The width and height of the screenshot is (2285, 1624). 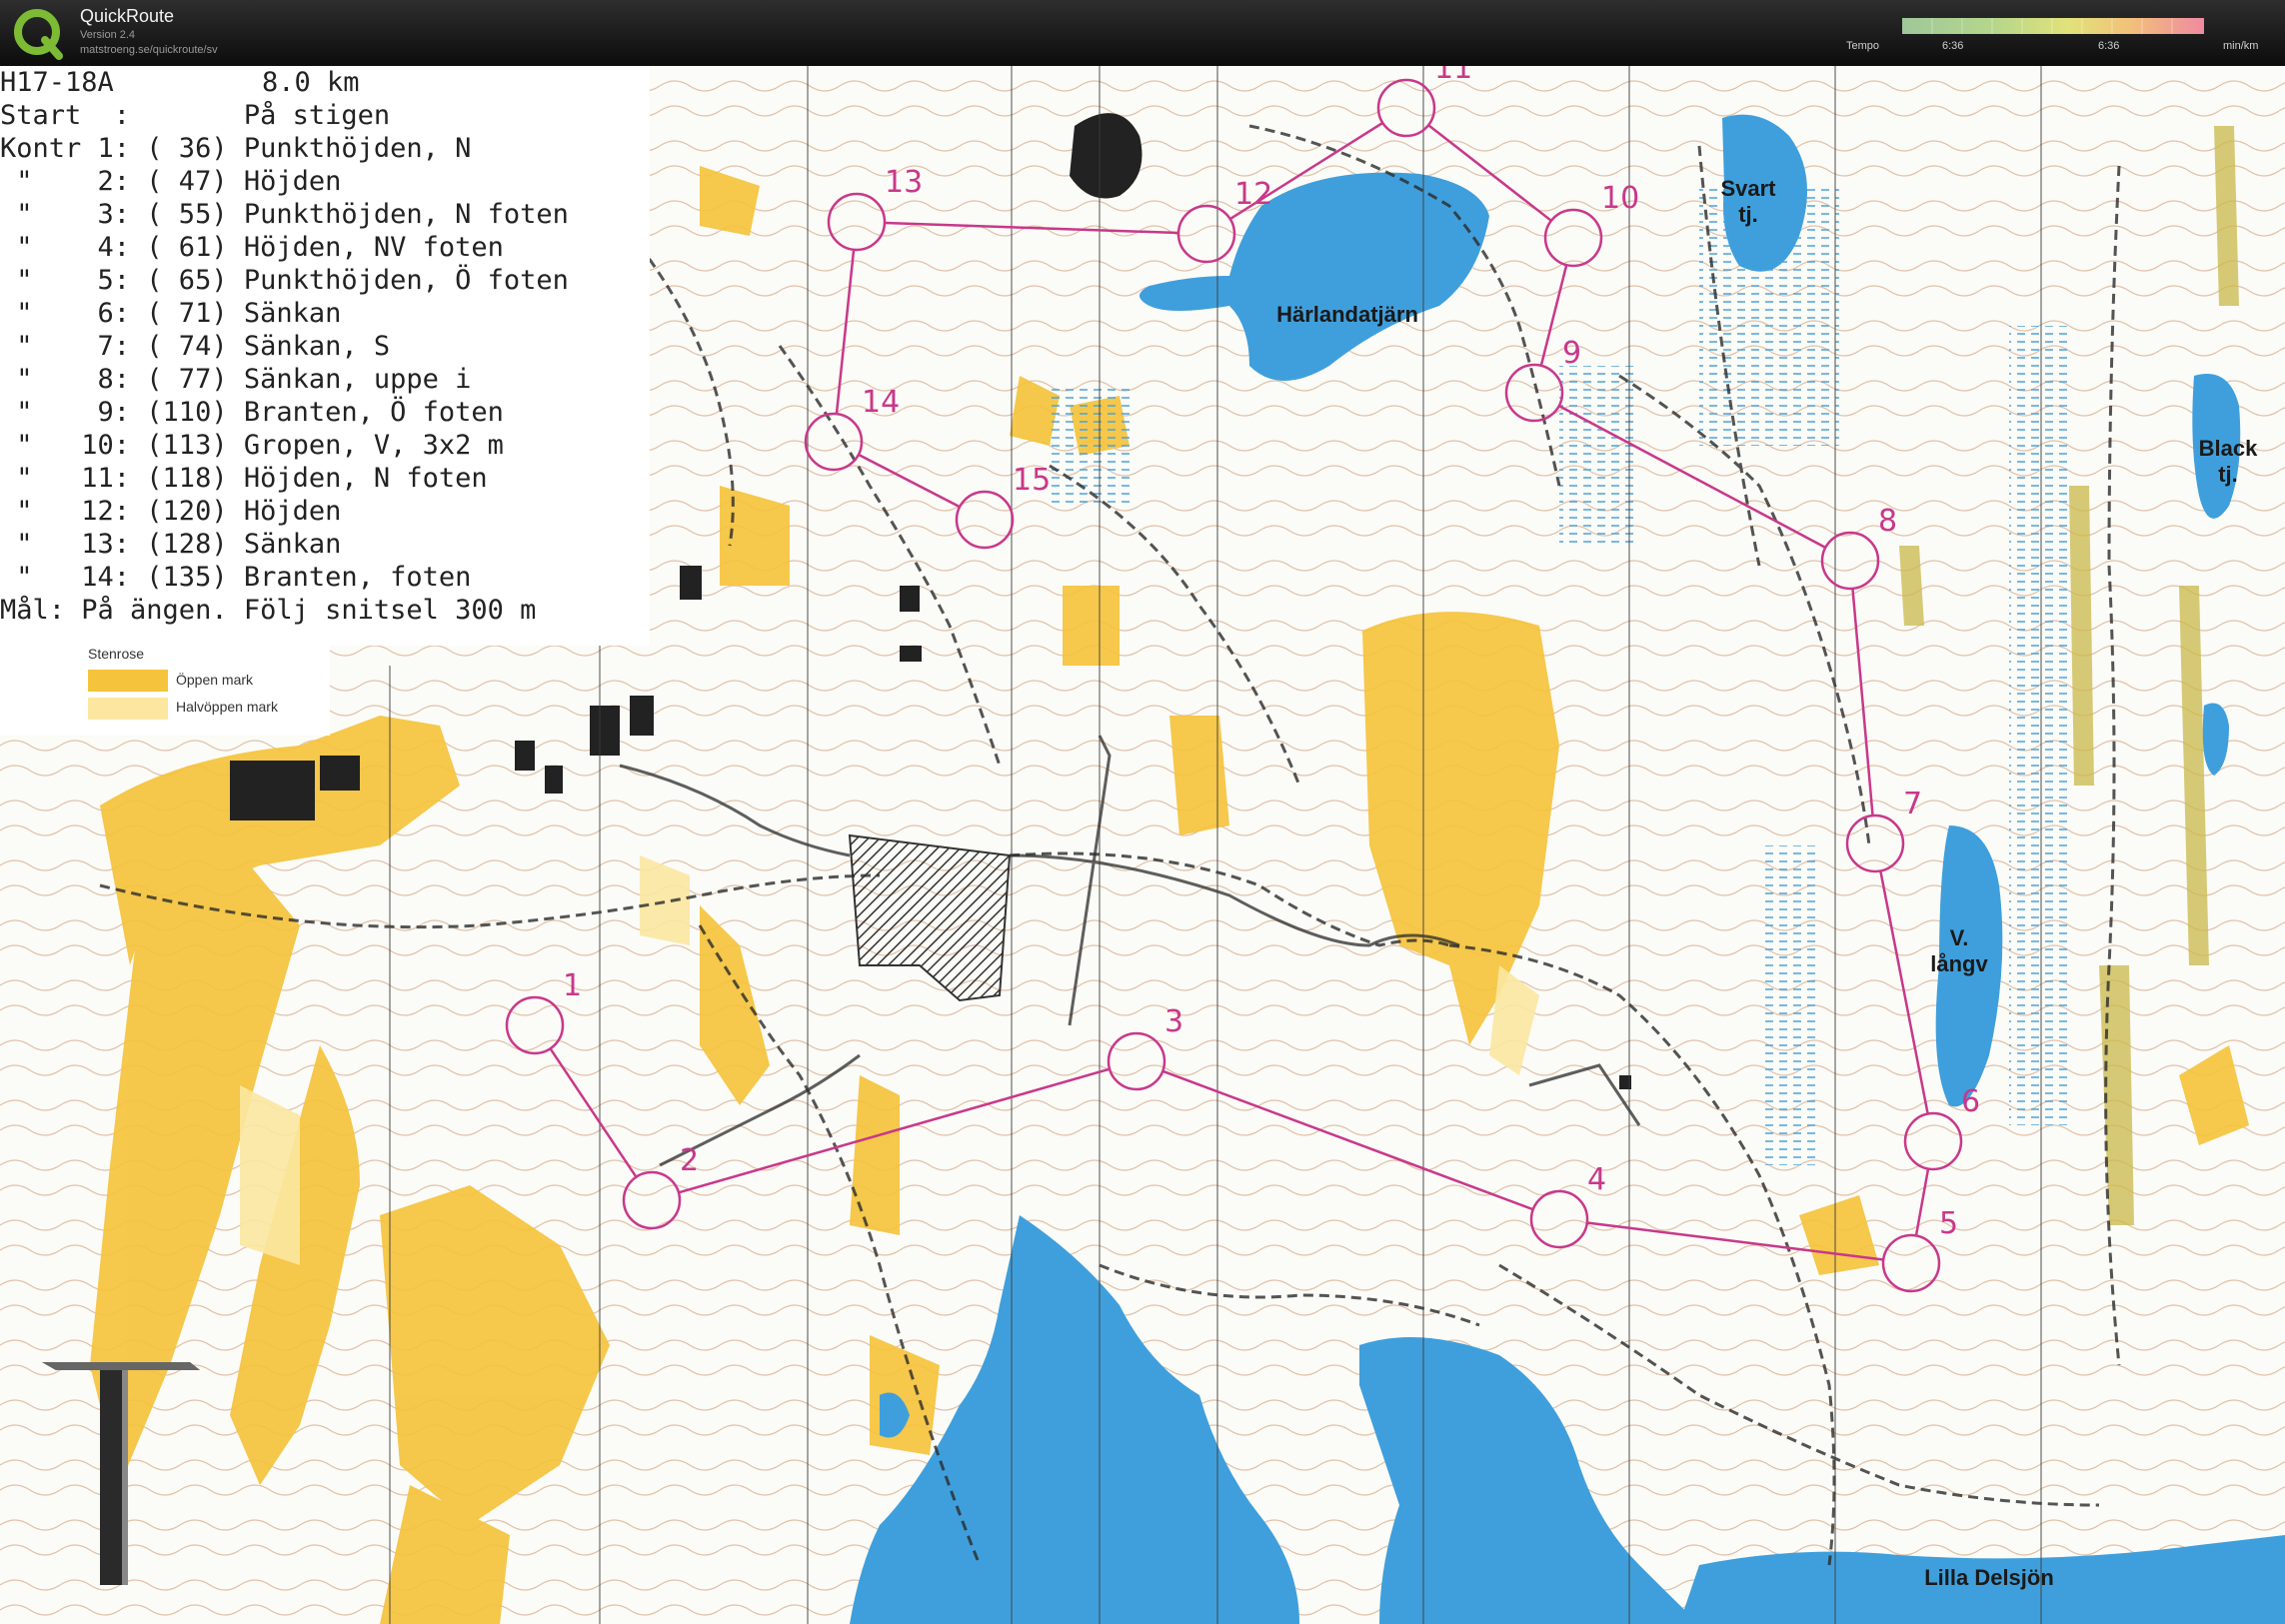 What do you see at coordinates (195, 346) in the screenshot?
I see `course-description-line: " 7: ( 74) Sänkan, S` at bounding box center [195, 346].